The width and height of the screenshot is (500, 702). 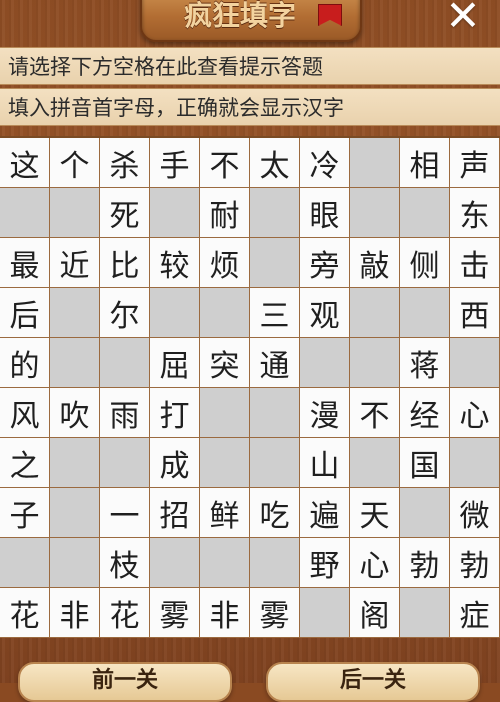 I want to click on grid-cell: 突, so click(x=225, y=363).